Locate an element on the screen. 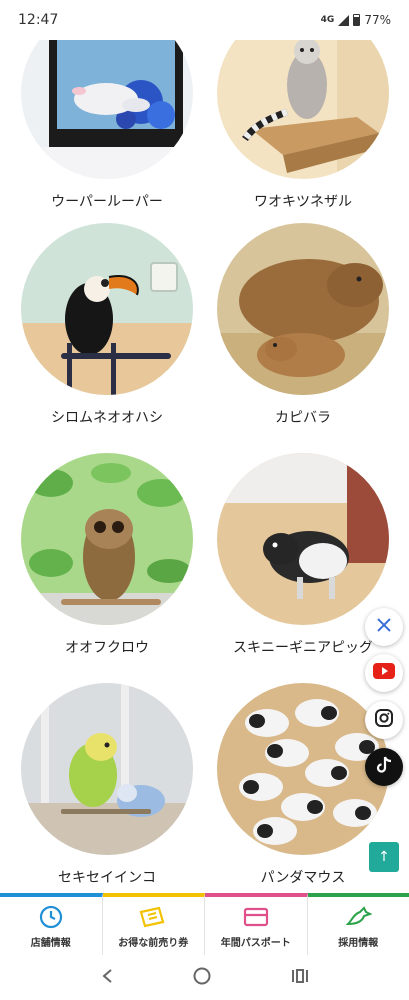 Image resolution: width=409 pixels, height=1000 pixels. nav-label: 年間パスポート is located at coordinates (255, 943).